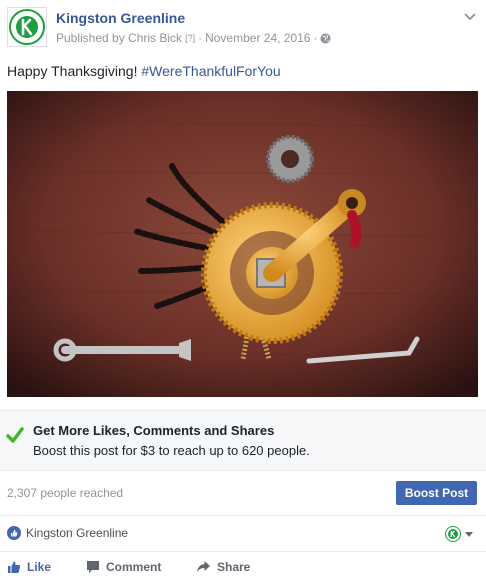 This screenshot has height=582, width=486. I want to click on actions-row: Like Comment Share, so click(243, 567).